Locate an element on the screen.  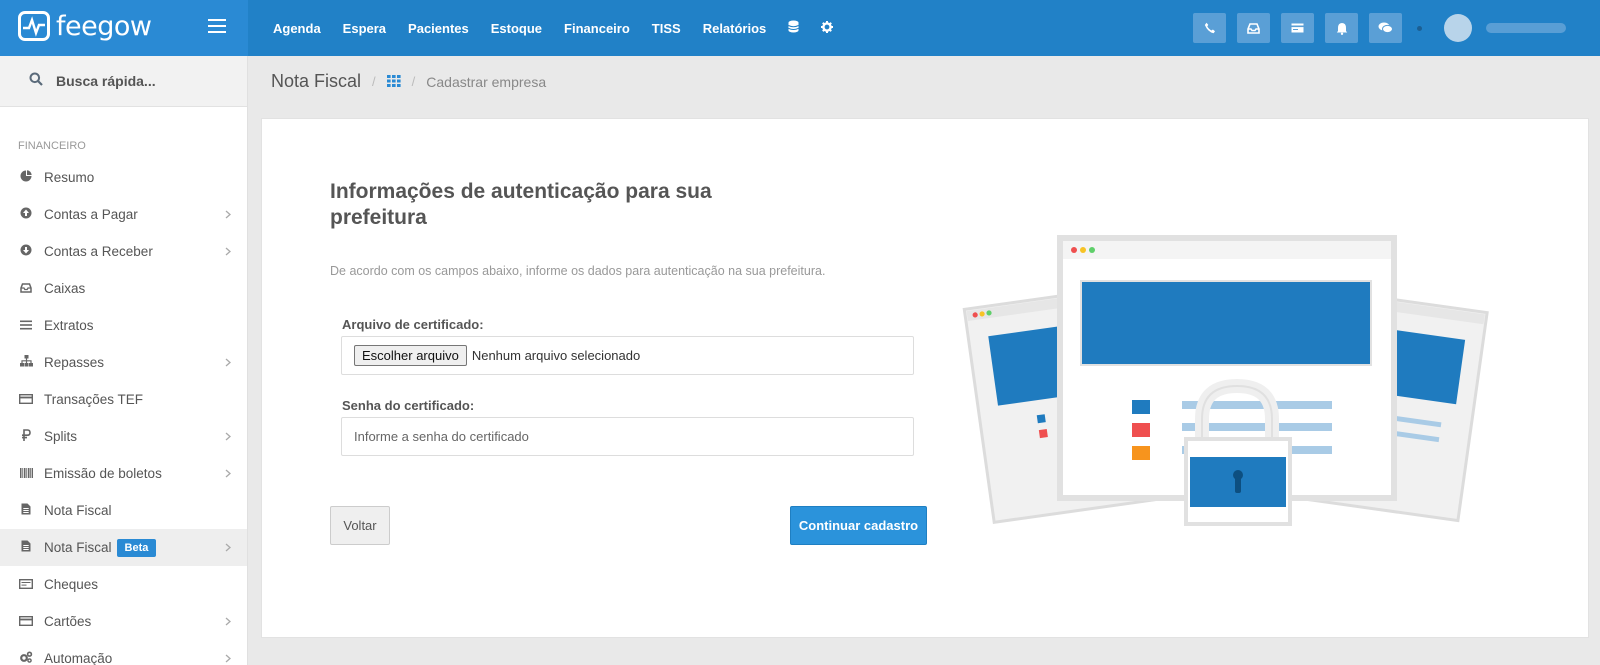
sidebar-item-label: Contas a Receber is located at coordinates (98, 251).